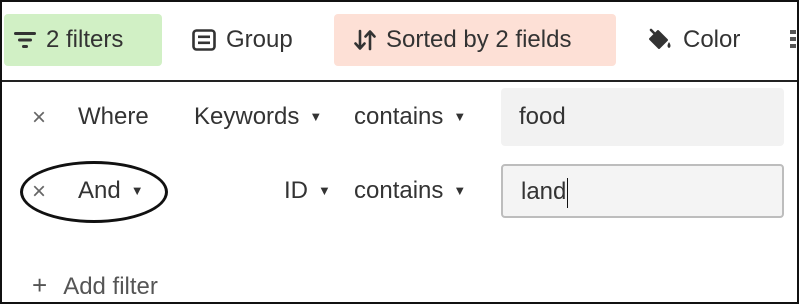 The height and width of the screenshot is (304, 799). Describe the element at coordinates (365, 40) in the screenshot. I see `sort-icon` at that location.